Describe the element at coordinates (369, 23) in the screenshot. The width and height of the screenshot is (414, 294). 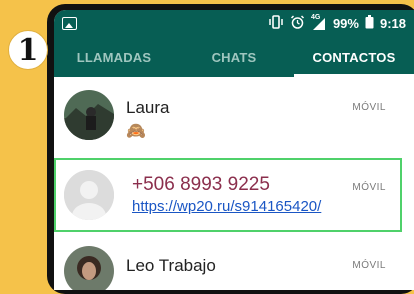
I see `battery-icon` at that location.